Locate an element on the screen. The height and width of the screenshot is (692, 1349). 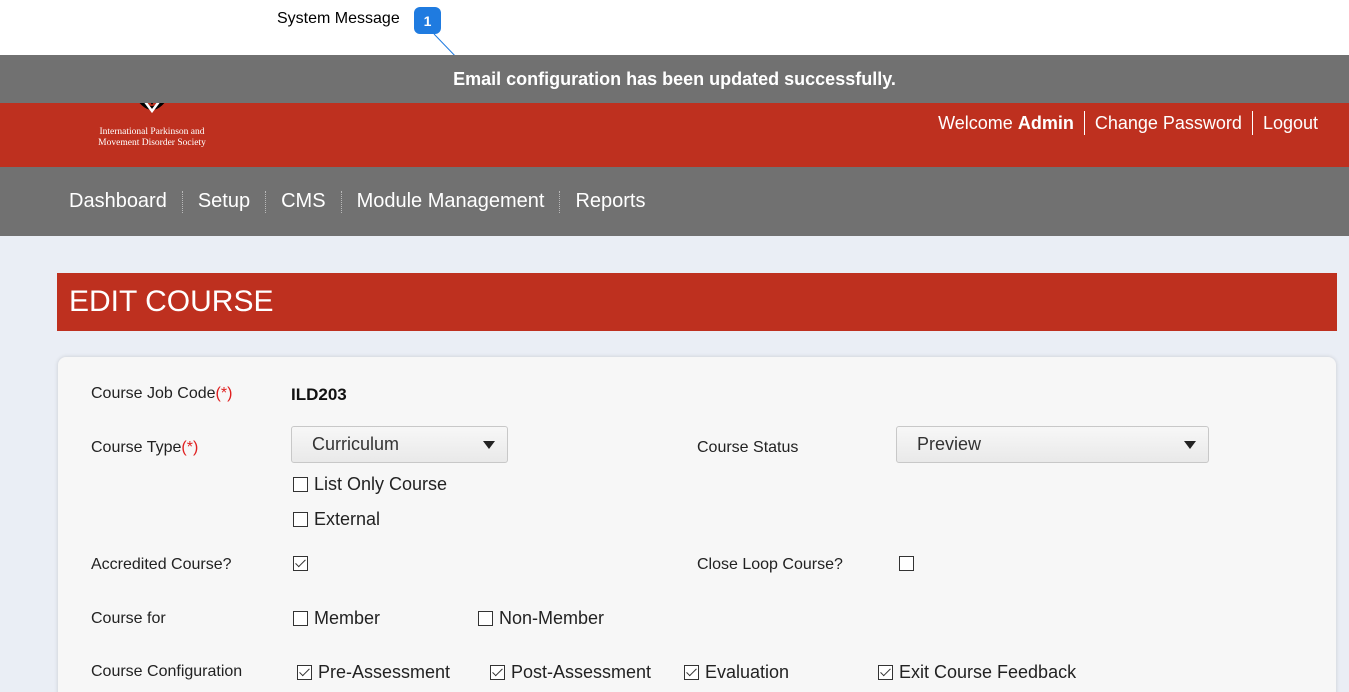
exit-feedback-checkbox: Exit Course Feedback is located at coordinates (977, 672).